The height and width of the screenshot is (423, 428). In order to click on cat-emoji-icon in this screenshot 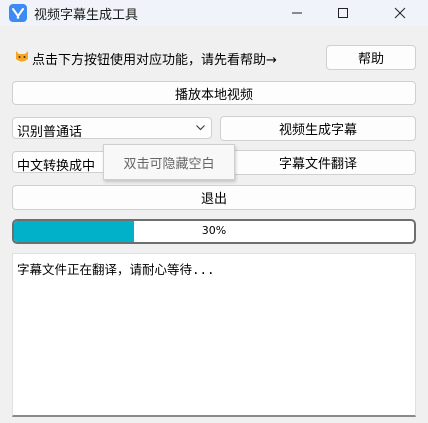, I will do `click(22, 58)`.